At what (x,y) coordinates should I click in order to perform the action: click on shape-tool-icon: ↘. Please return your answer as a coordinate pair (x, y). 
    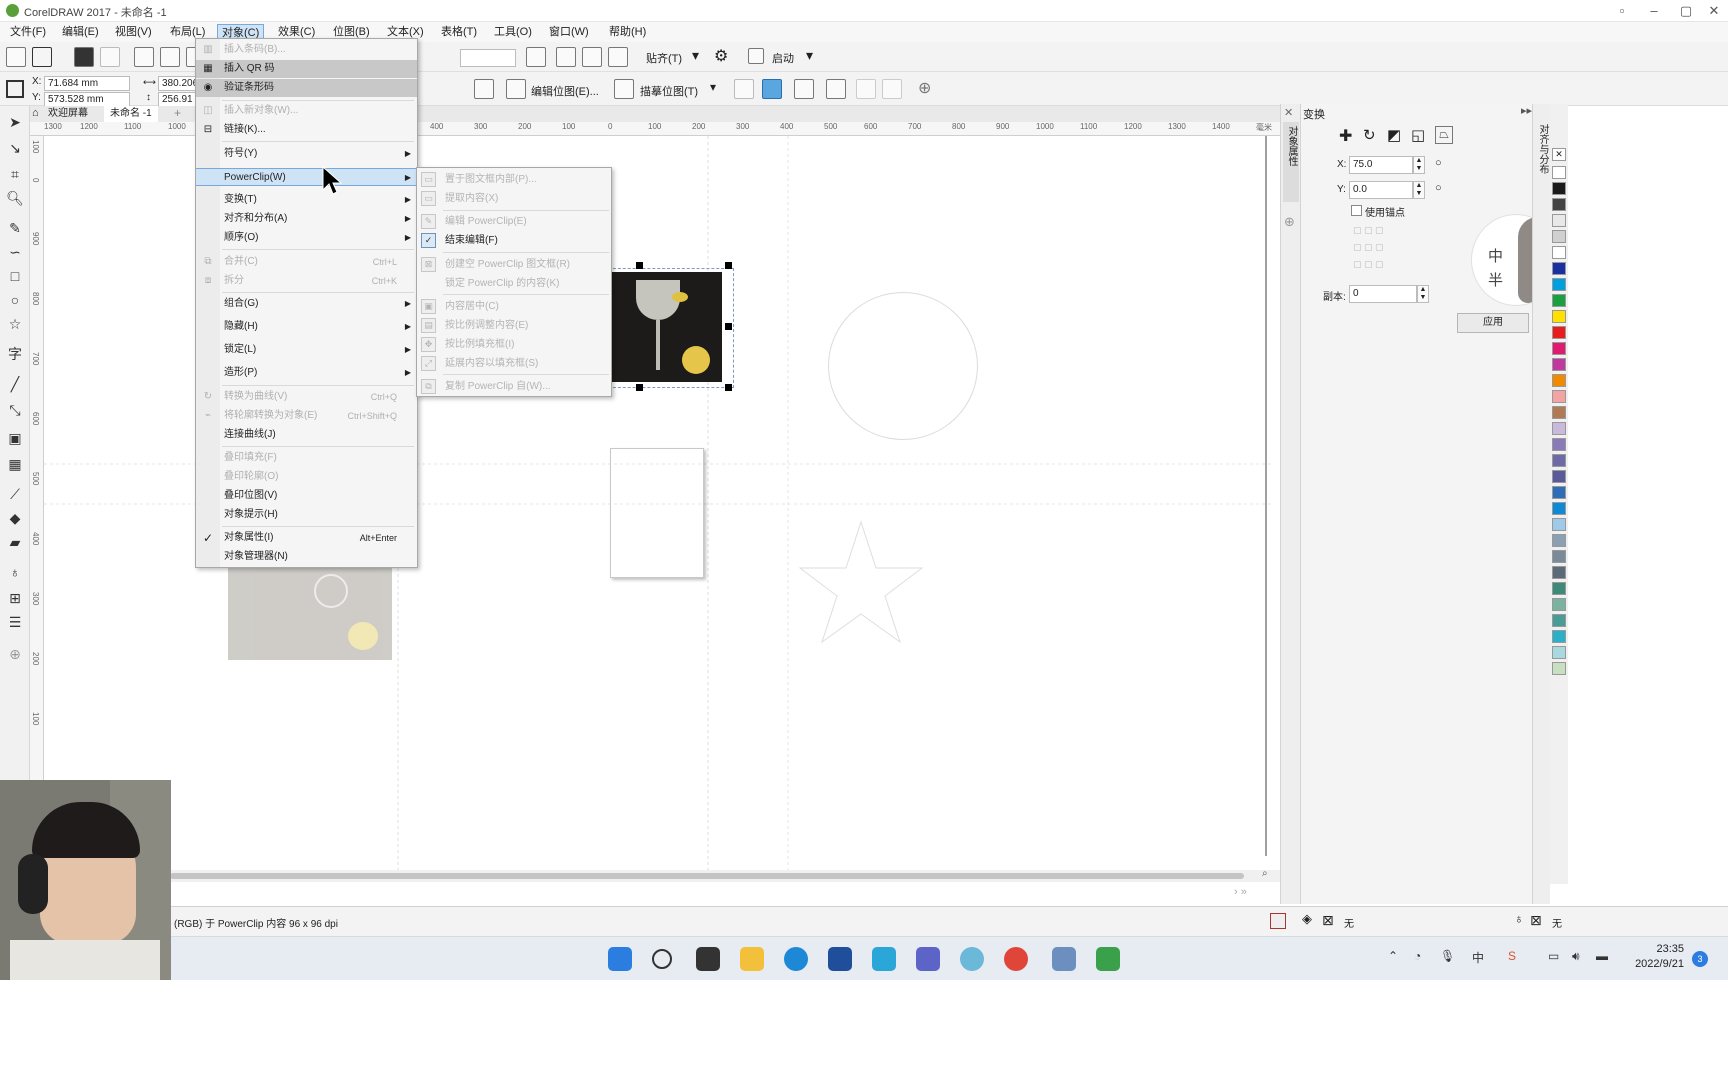
    Looking at the image, I should click on (15, 148).